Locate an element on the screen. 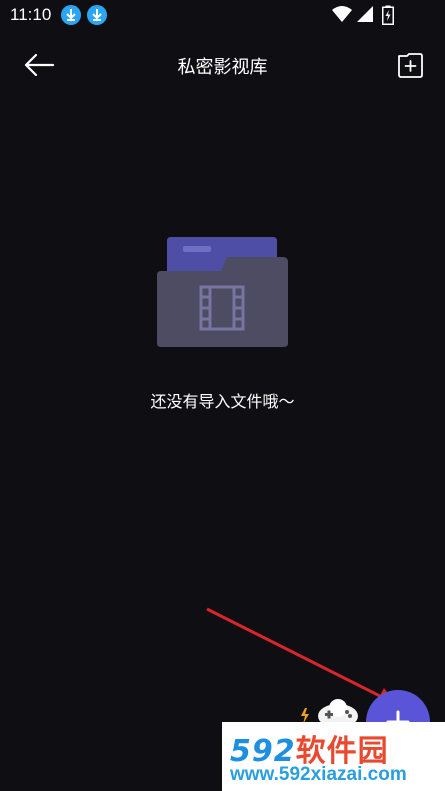  add-folder-button is located at coordinates (410, 65).